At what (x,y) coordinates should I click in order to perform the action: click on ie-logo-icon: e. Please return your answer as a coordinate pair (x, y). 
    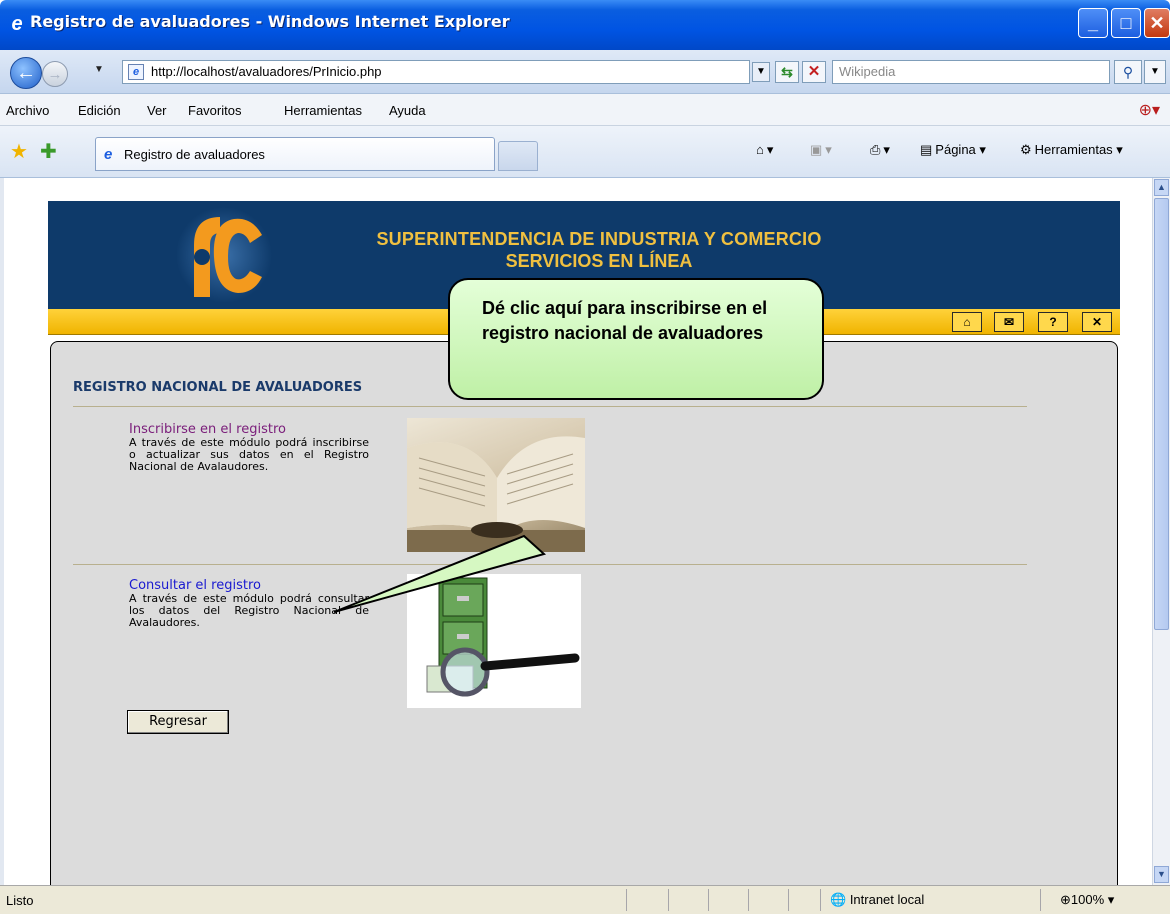
    Looking at the image, I should click on (17, 24).